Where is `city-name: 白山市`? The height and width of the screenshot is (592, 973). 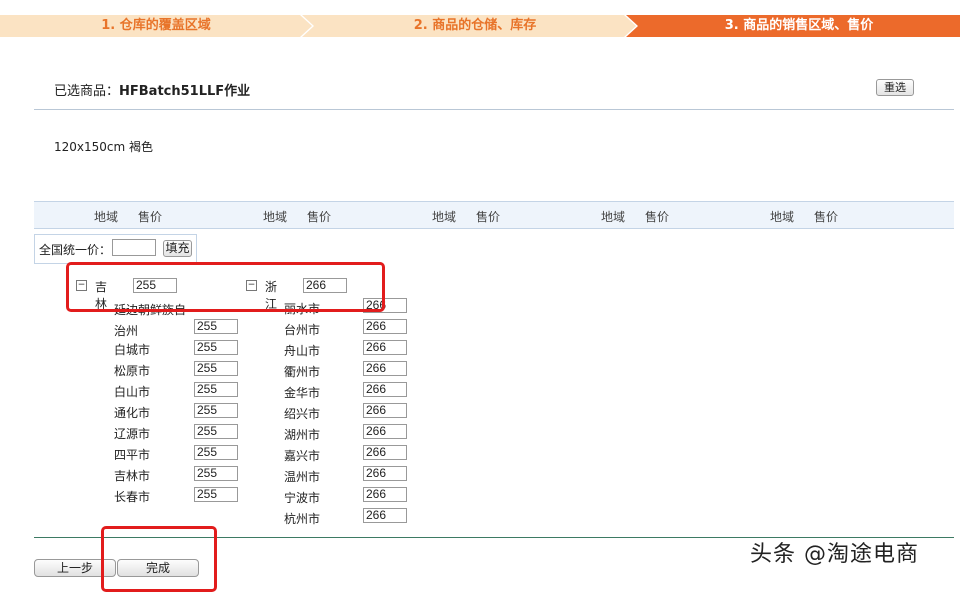
city-name: 白山市 is located at coordinates (132, 392).